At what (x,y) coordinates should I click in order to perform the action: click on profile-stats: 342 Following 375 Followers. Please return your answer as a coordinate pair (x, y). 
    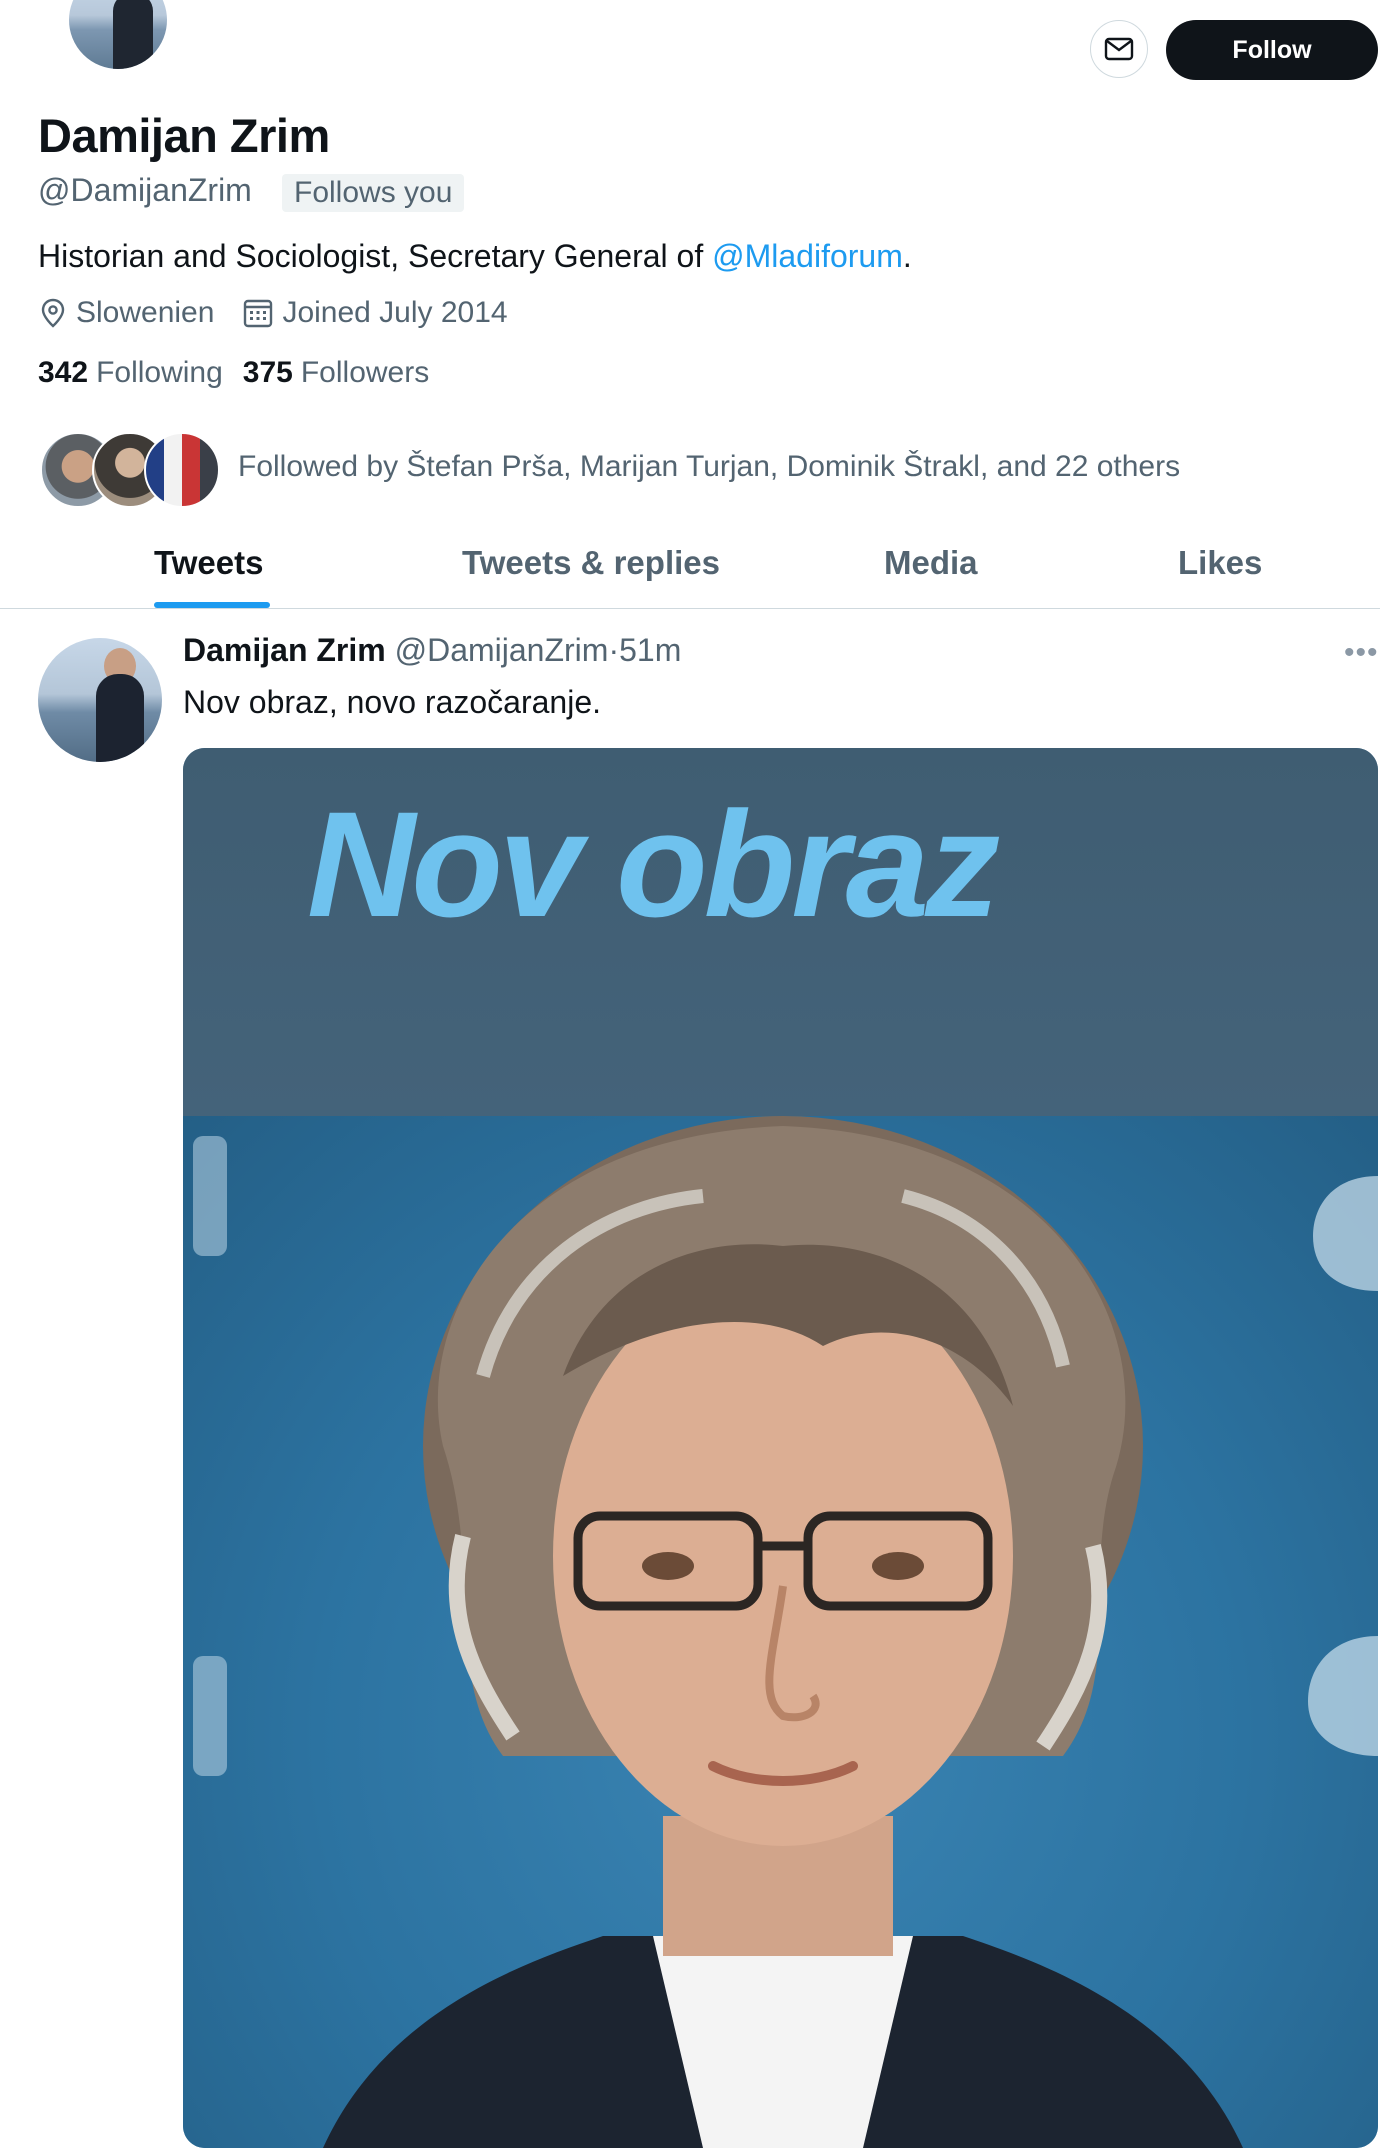
    Looking at the image, I should click on (243, 373).